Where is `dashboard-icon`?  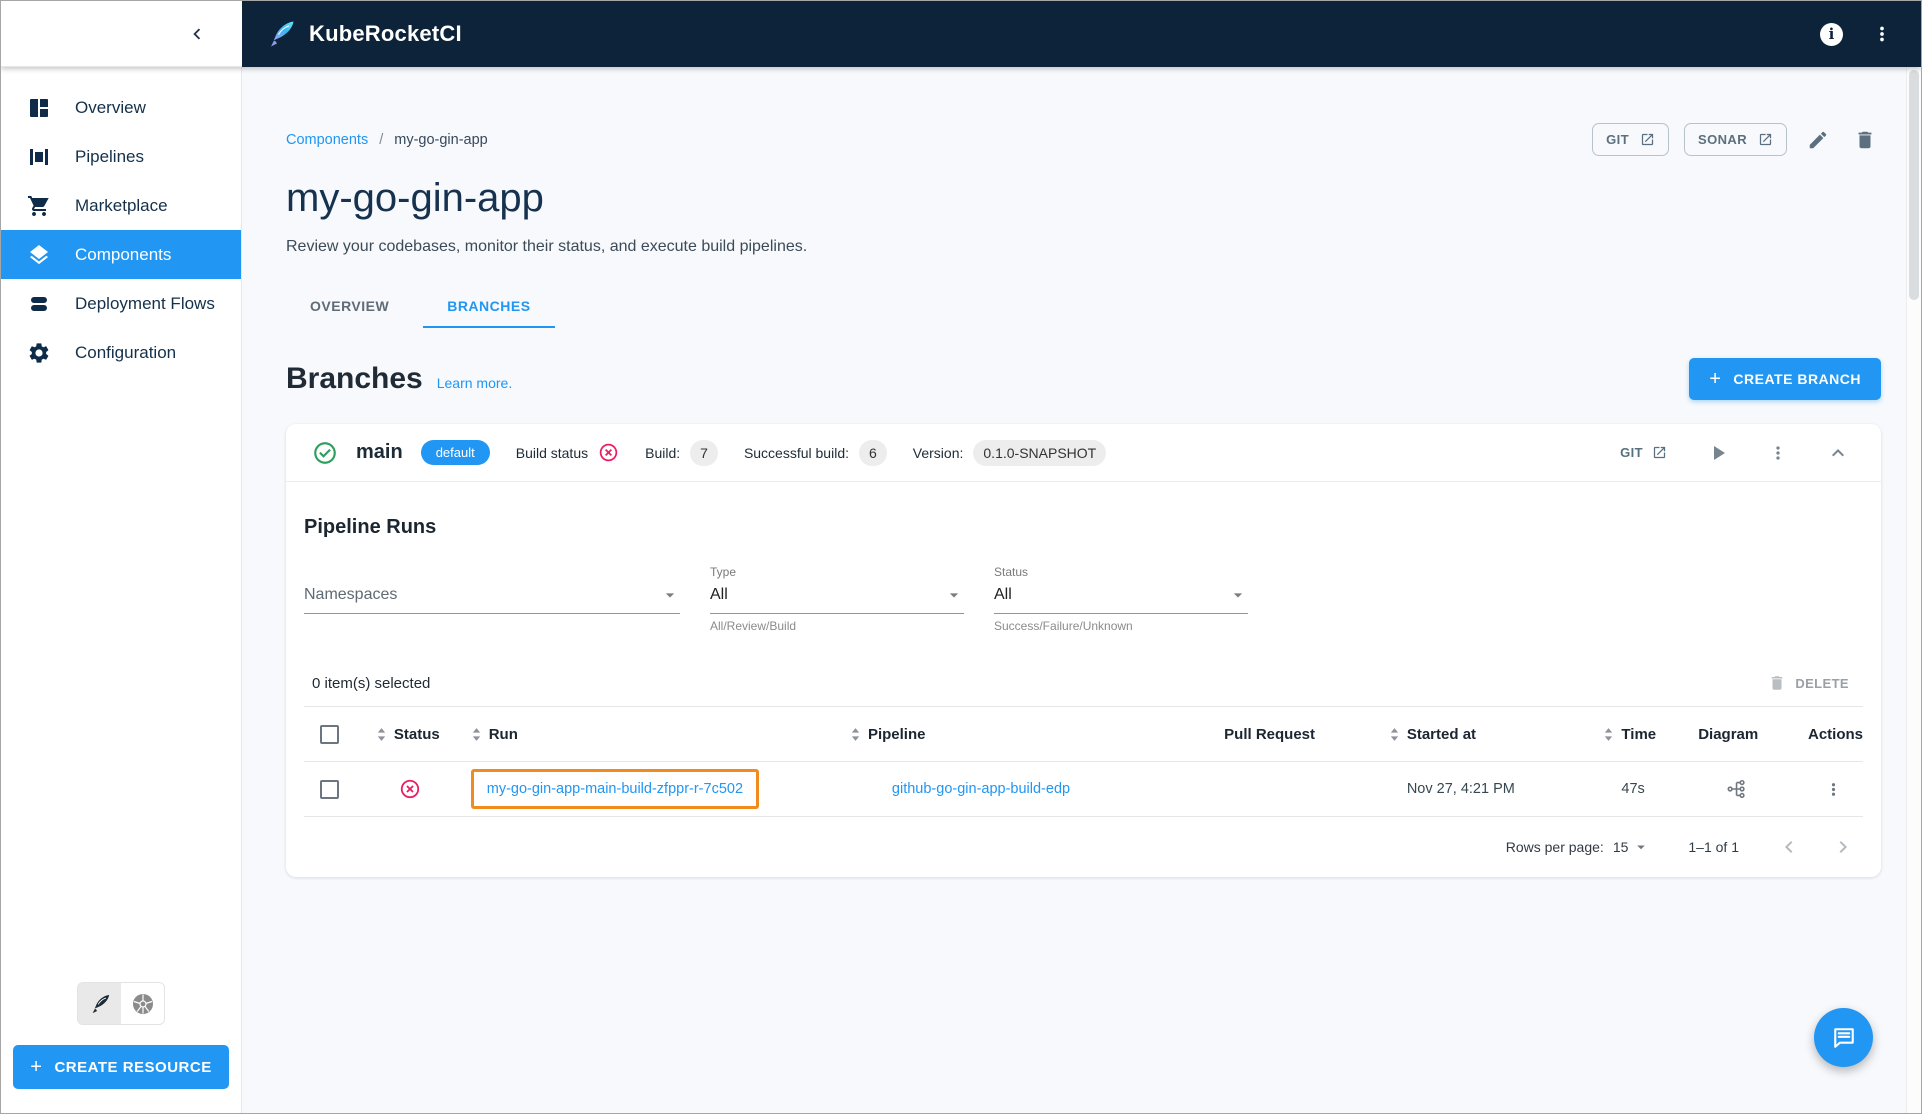
dashboard-icon is located at coordinates (39, 108).